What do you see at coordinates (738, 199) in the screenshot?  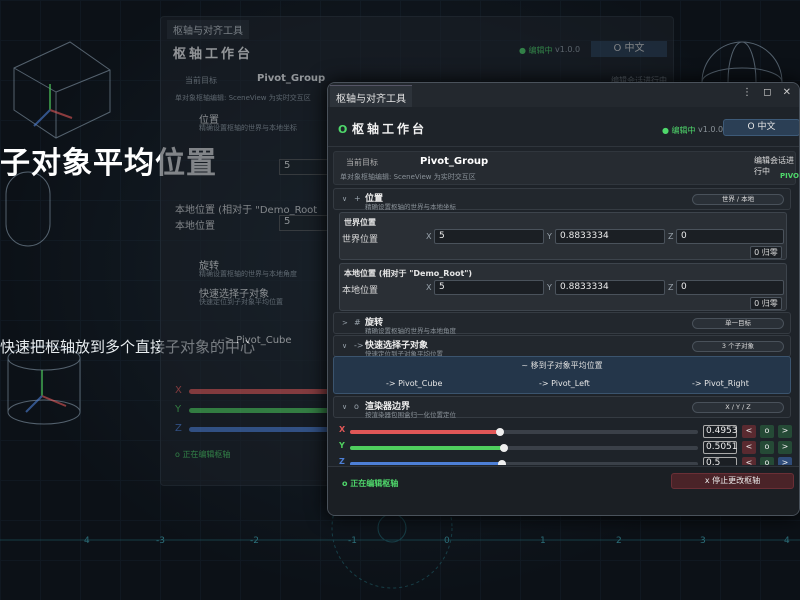 I see `world-local-toggle: 世界 / 本地` at bounding box center [738, 199].